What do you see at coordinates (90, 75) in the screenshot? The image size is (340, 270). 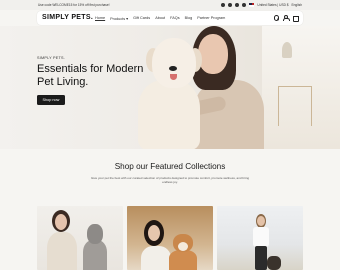 I see `hero-headline: Essentials for Modern Pet Living.` at bounding box center [90, 75].